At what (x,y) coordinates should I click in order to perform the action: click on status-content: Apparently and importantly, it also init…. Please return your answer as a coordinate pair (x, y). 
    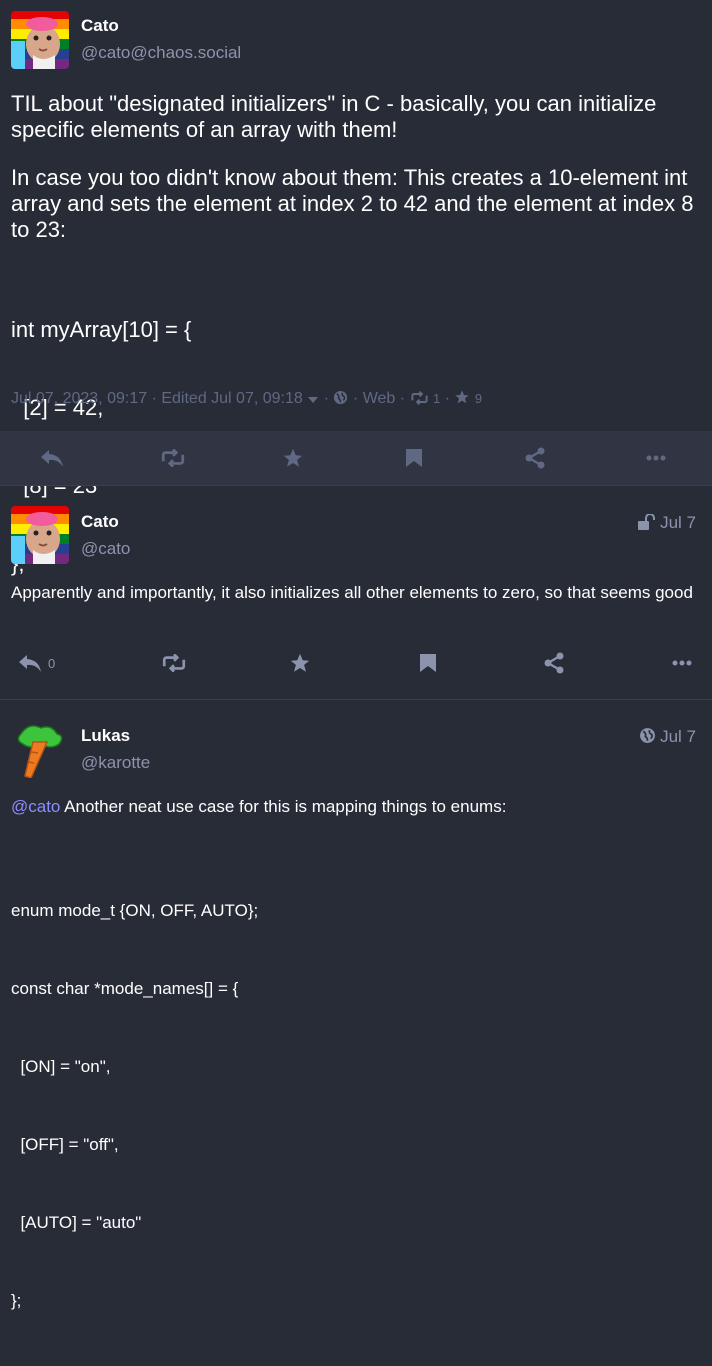
    Looking at the image, I should click on (352, 592).